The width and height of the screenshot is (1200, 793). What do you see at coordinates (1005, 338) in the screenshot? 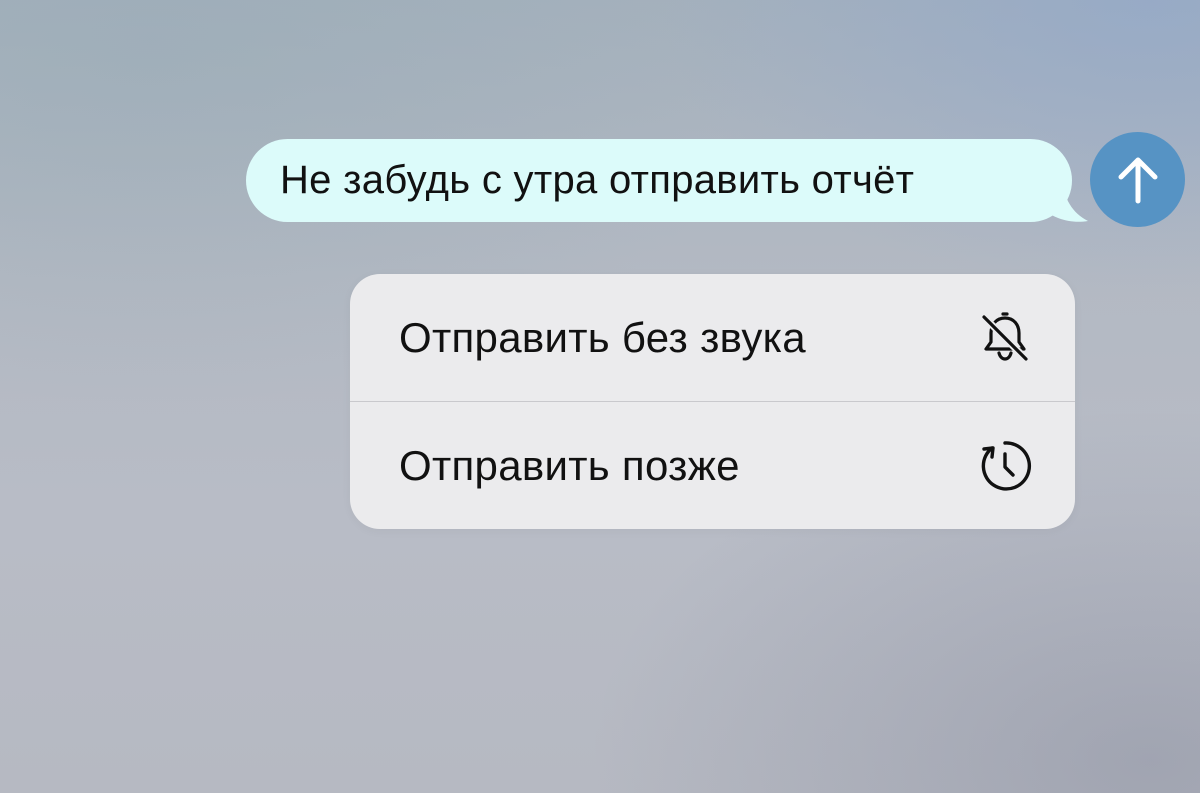
I see `bell-slash-icon` at bounding box center [1005, 338].